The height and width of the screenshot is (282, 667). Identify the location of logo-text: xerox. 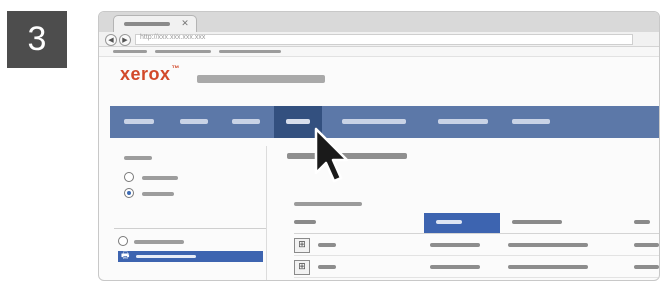
(145, 74).